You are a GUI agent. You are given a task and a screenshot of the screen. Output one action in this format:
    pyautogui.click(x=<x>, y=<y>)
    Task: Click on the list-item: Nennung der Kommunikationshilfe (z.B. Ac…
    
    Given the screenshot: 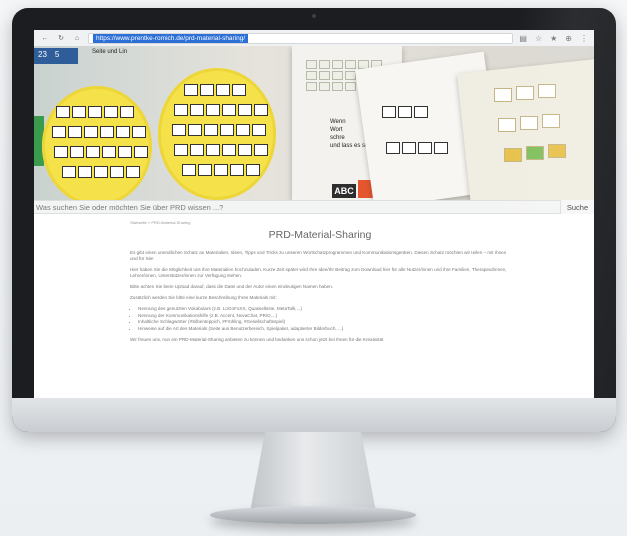 What is the action you would take?
    pyautogui.click(x=324, y=316)
    